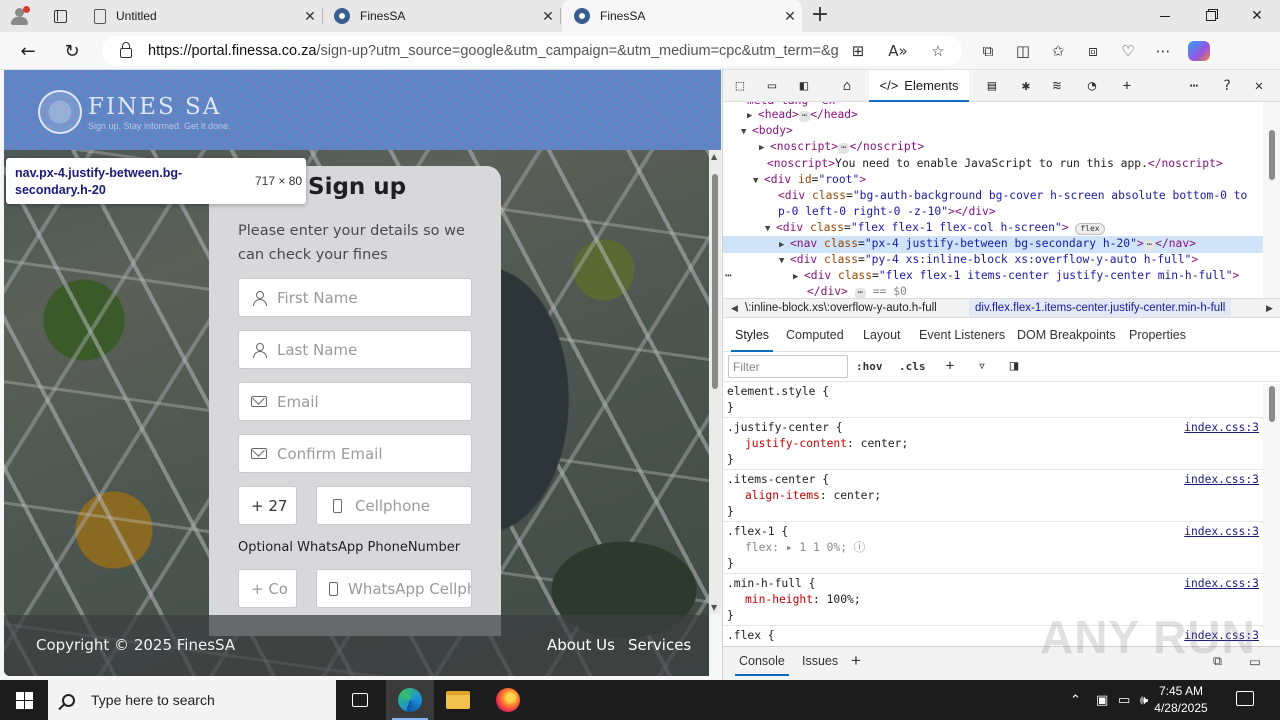  Describe the element at coordinates (802, 115) in the screenshot. I see `dom-line-head: ▶ <head> ⋯ </head>` at that location.